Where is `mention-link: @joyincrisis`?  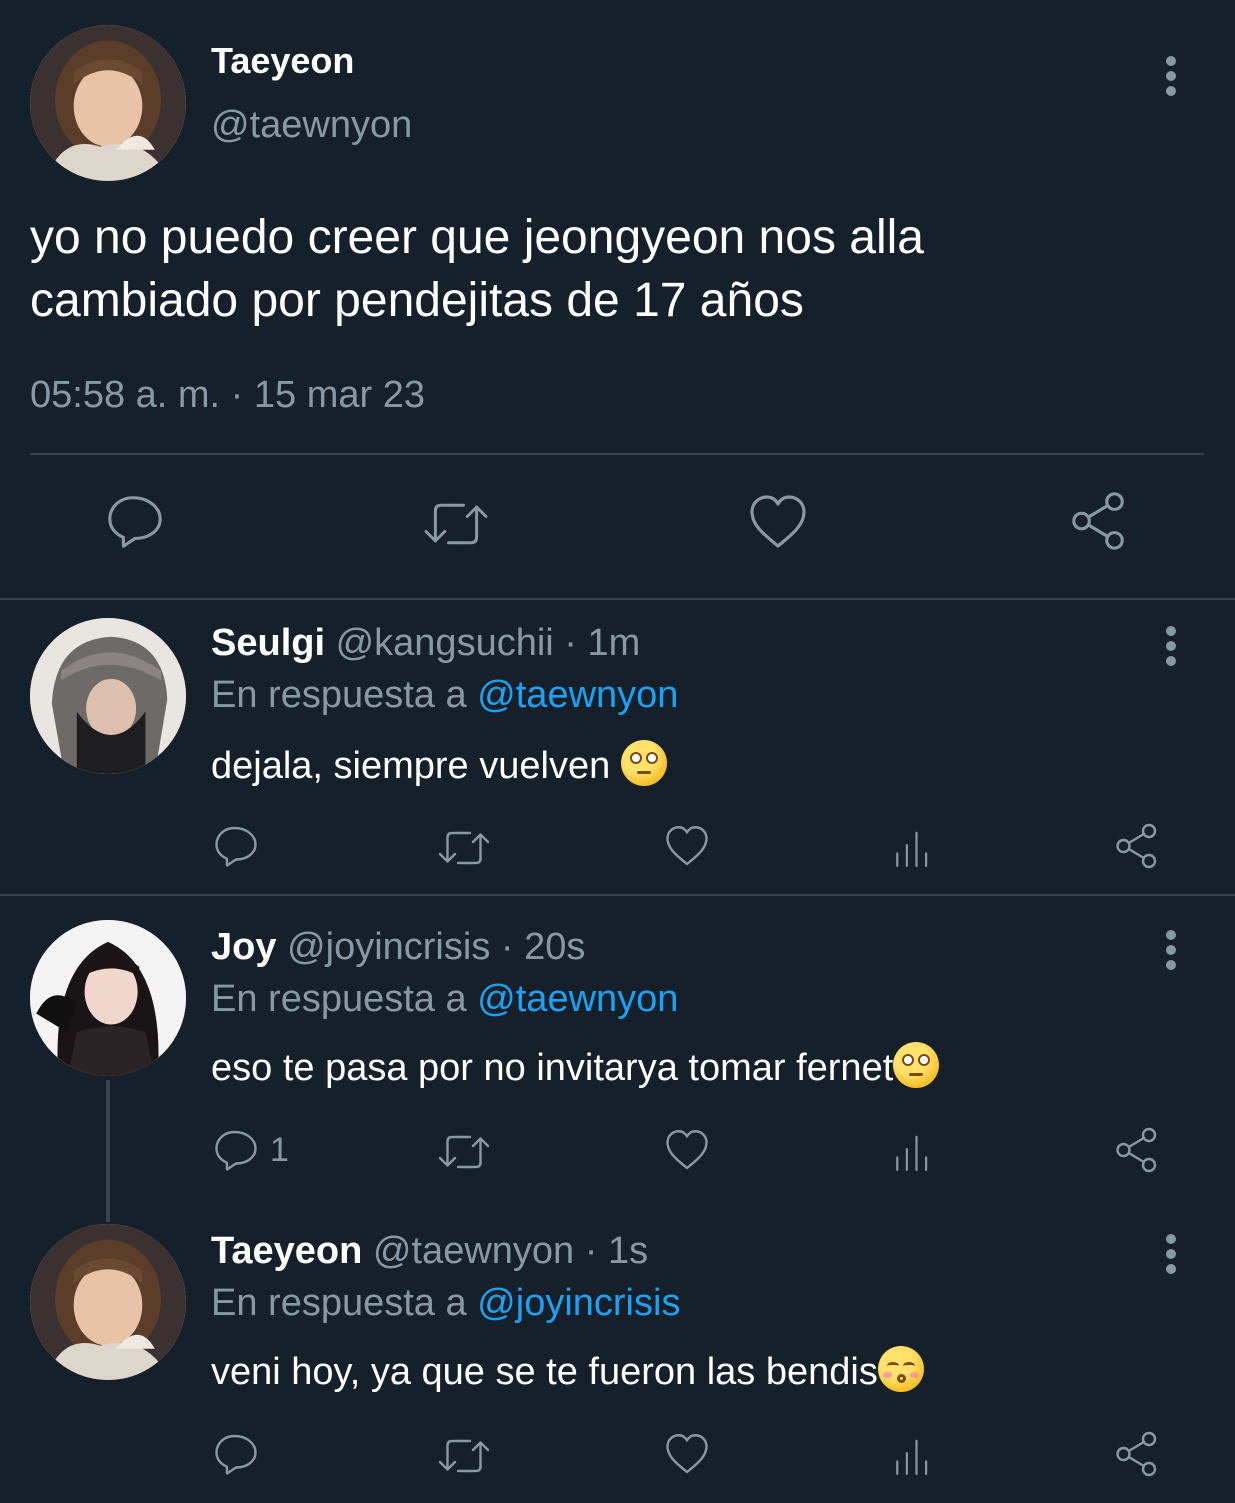
mention-link: @joyincrisis is located at coordinates (578, 1303).